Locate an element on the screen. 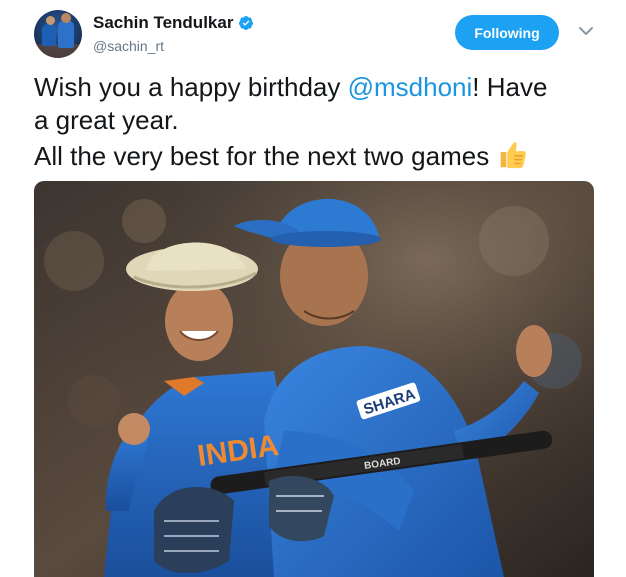  following-button: Following is located at coordinates (507, 32).